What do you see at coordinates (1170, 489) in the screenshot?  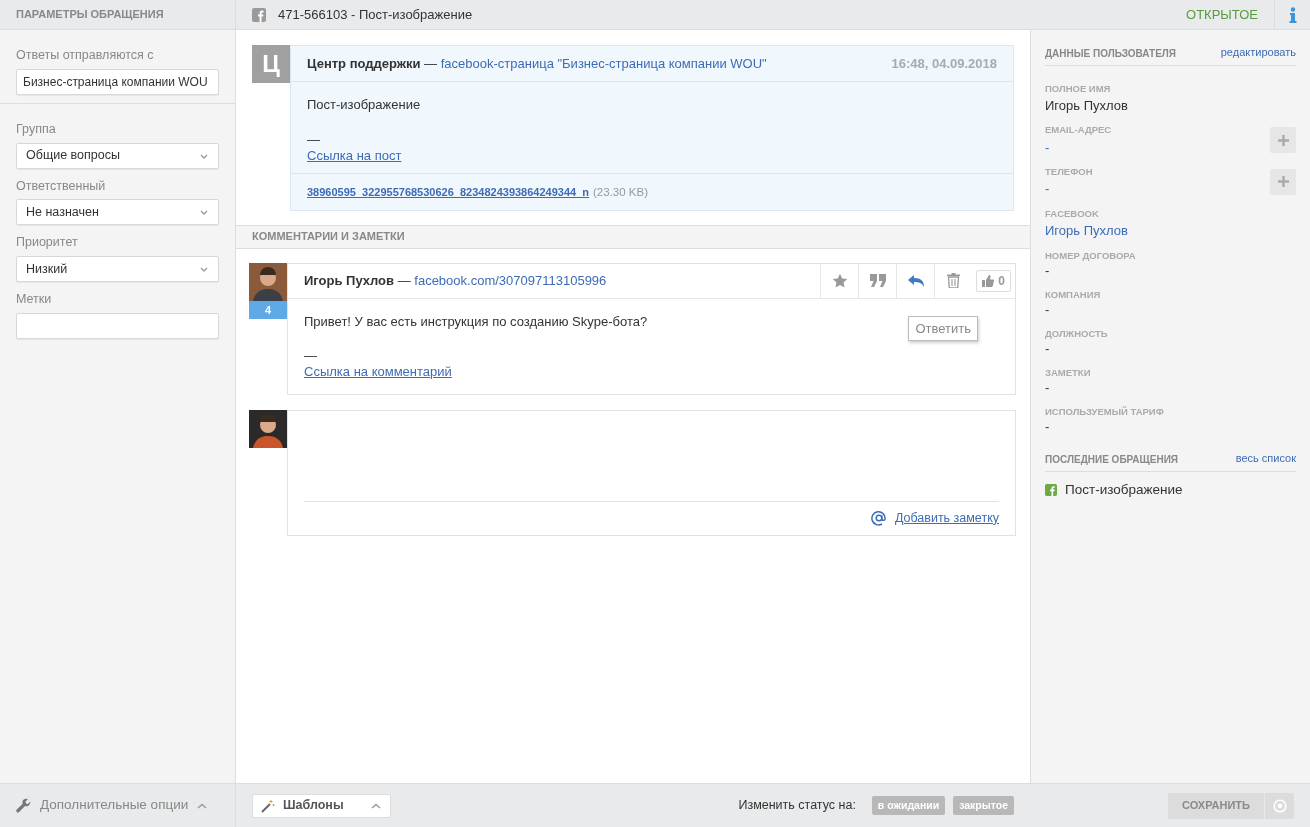 I see `recent-item: Пост-изображение` at bounding box center [1170, 489].